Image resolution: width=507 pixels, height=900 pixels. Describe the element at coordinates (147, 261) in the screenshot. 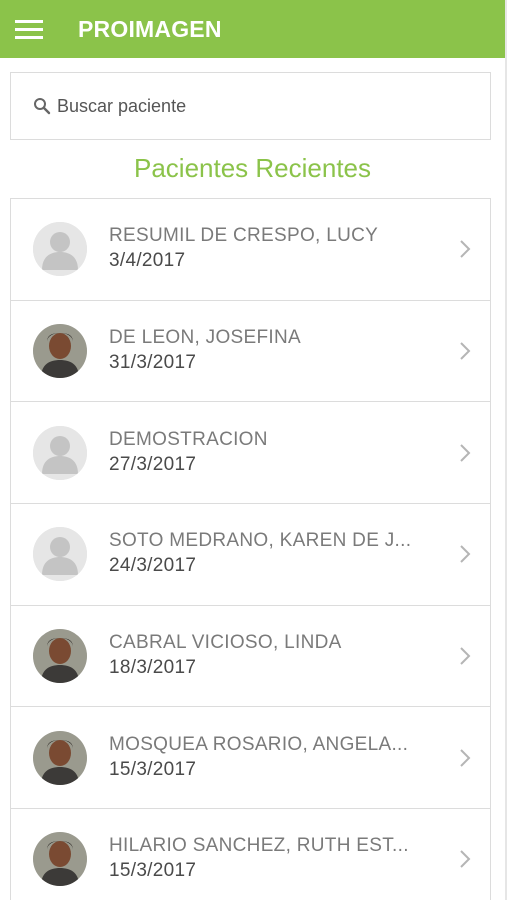

I see `patient-date: 3/4/2017` at that location.